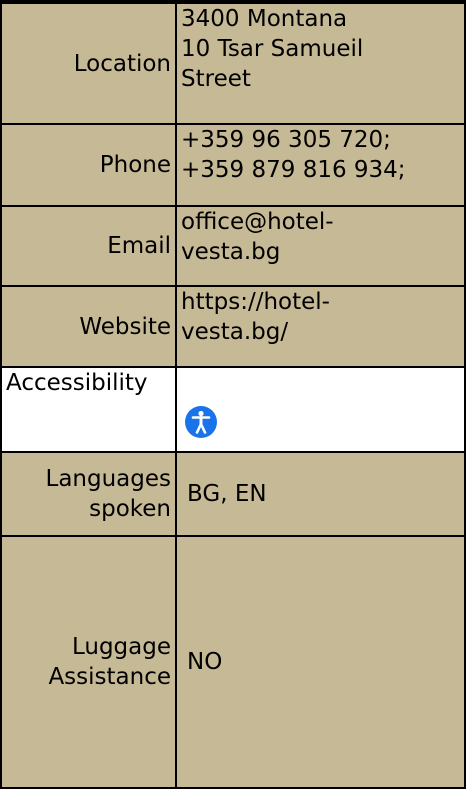  What do you see at coordinates (109, 677) in the screenshot?
I see `luggage-label-line-2: Assistance` at bounding box center [109, 677].